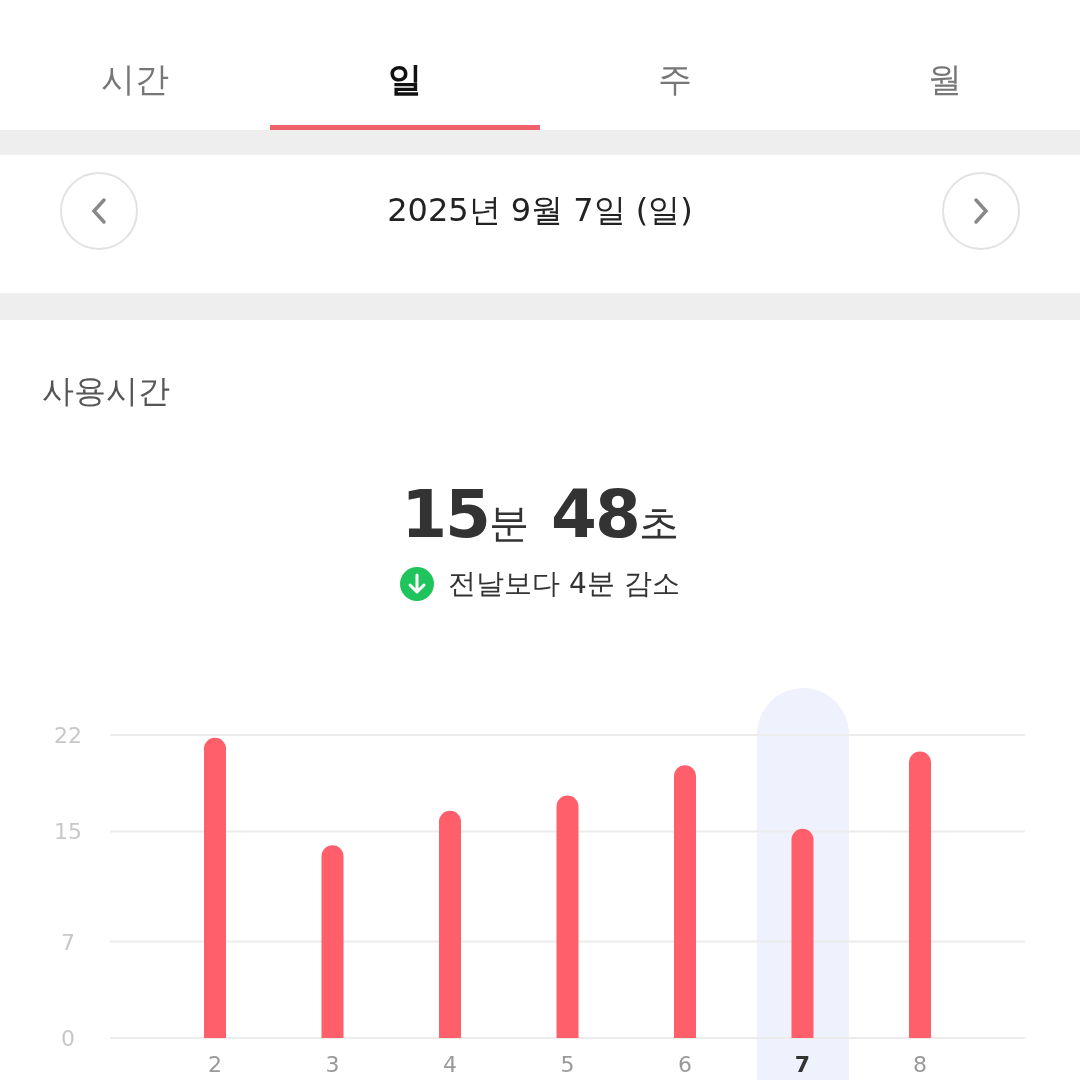 The image size is (1080, 1080). What do you see at coordinates (405, 65) in the screenshot?
I see `tab: 일` at bounding box center [405, 65].